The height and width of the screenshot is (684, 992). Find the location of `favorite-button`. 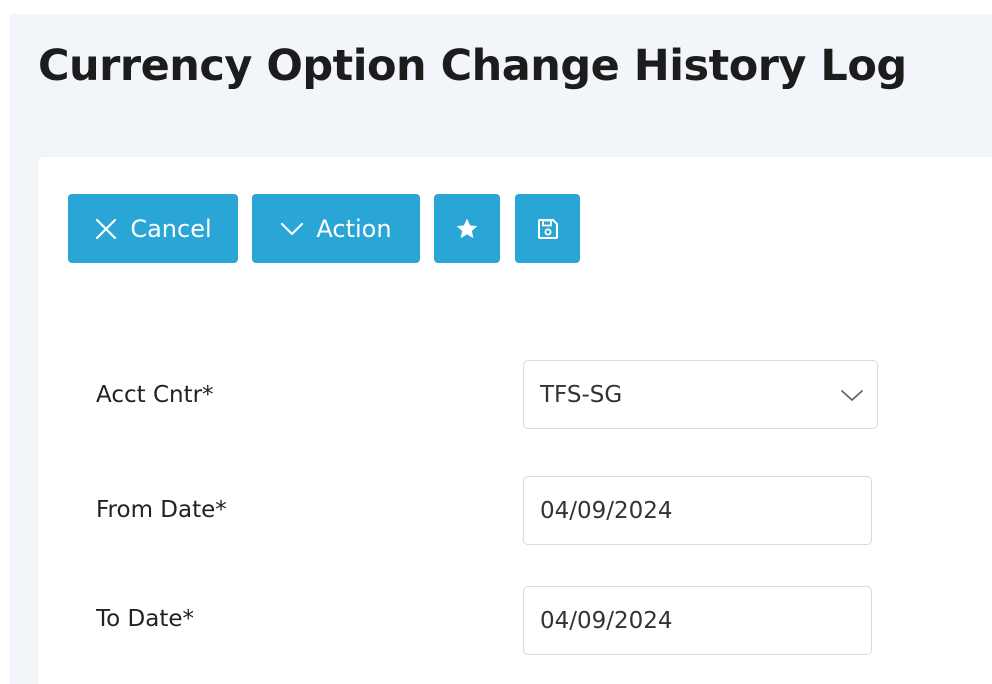

favorite-button is located at coordinates (467, 228).